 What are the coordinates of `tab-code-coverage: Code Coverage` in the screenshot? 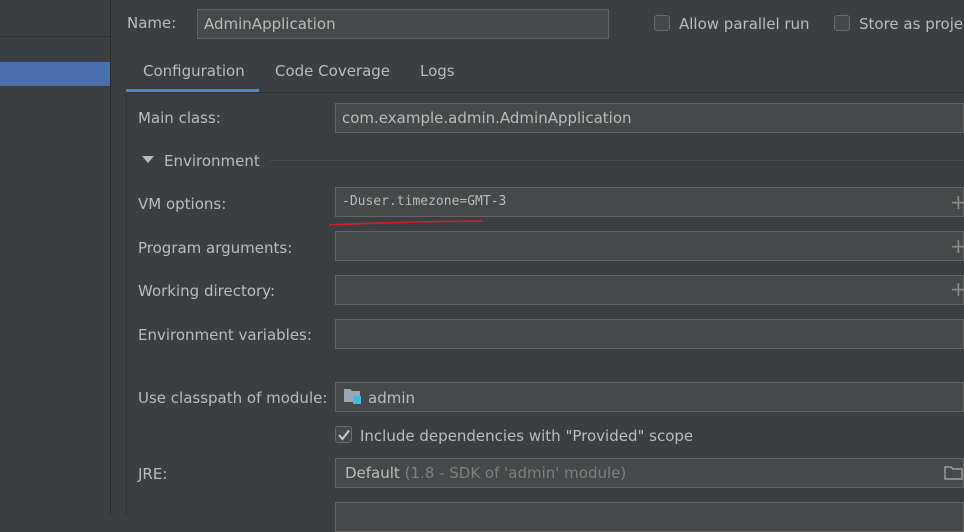 It's located at (332, 71).